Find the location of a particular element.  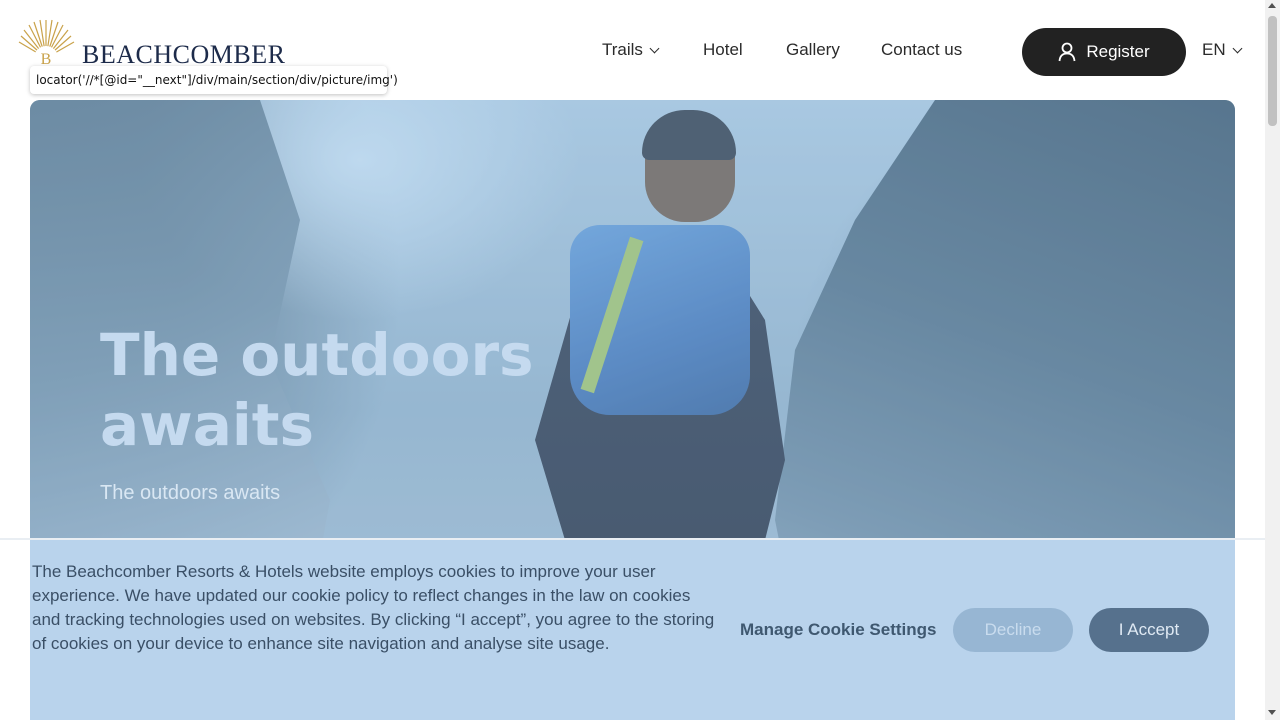

register-label: Register is located at coordinates (1118, 51).